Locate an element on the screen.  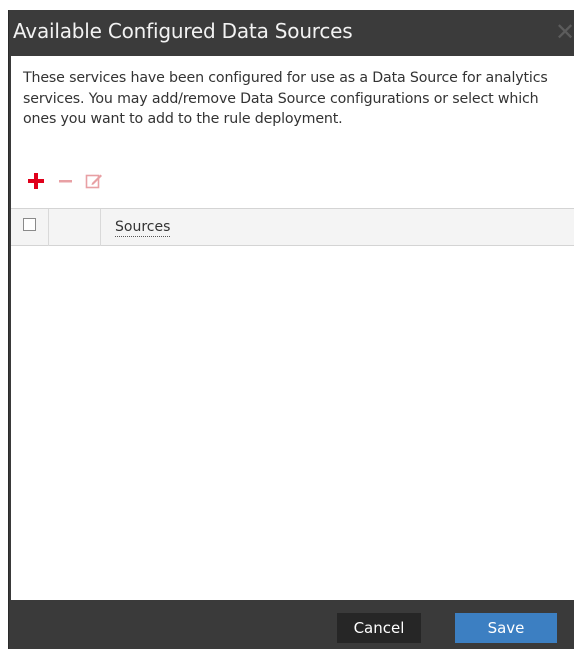
dialog-title: Available Configured Data Sources is located at coordinates (183, 31).